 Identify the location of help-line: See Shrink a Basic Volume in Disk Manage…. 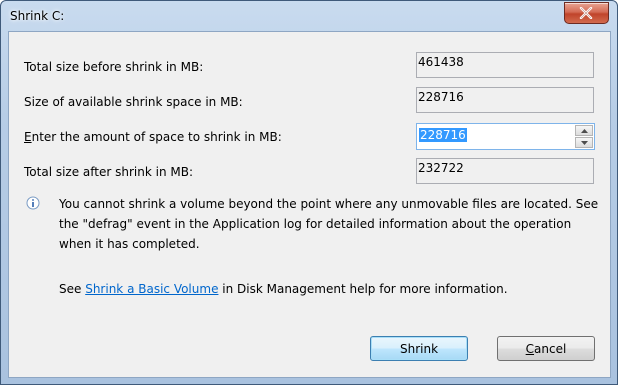
(283, 289).